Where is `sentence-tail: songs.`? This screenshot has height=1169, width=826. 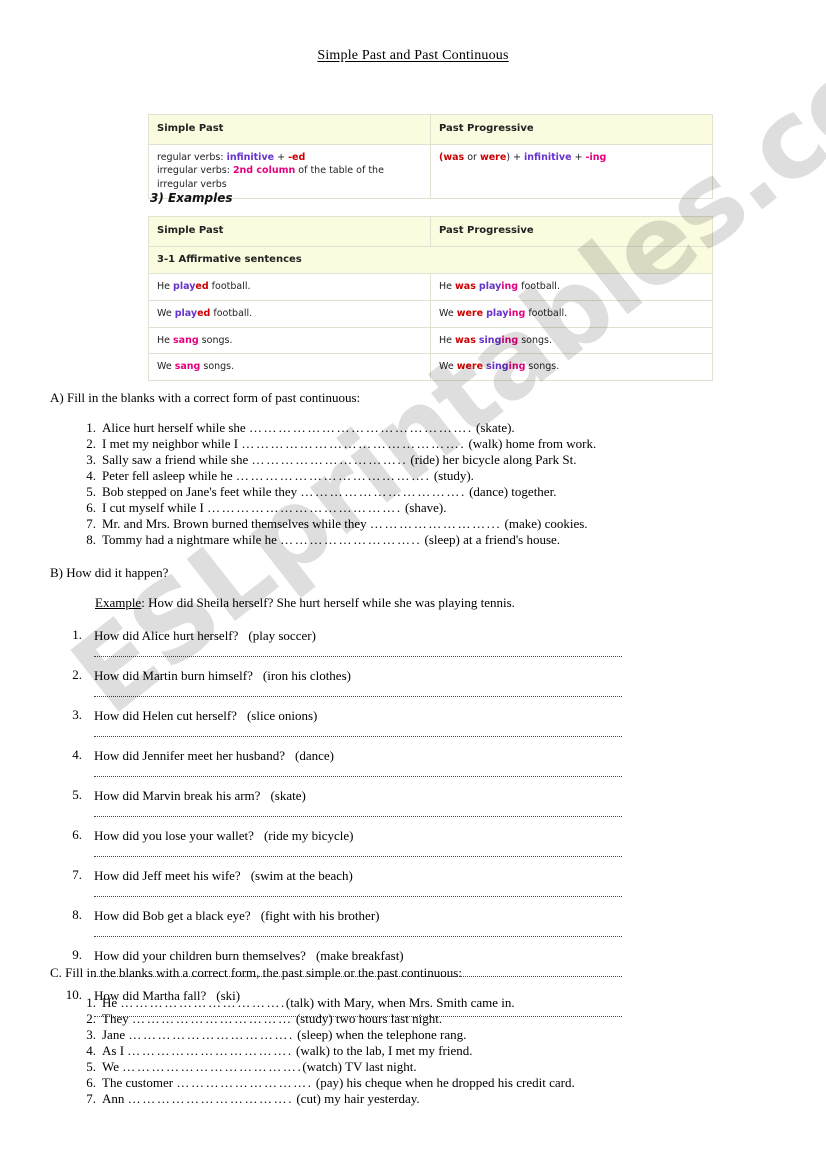 sentence-tail: songs. is located at coordinates (542, 367).